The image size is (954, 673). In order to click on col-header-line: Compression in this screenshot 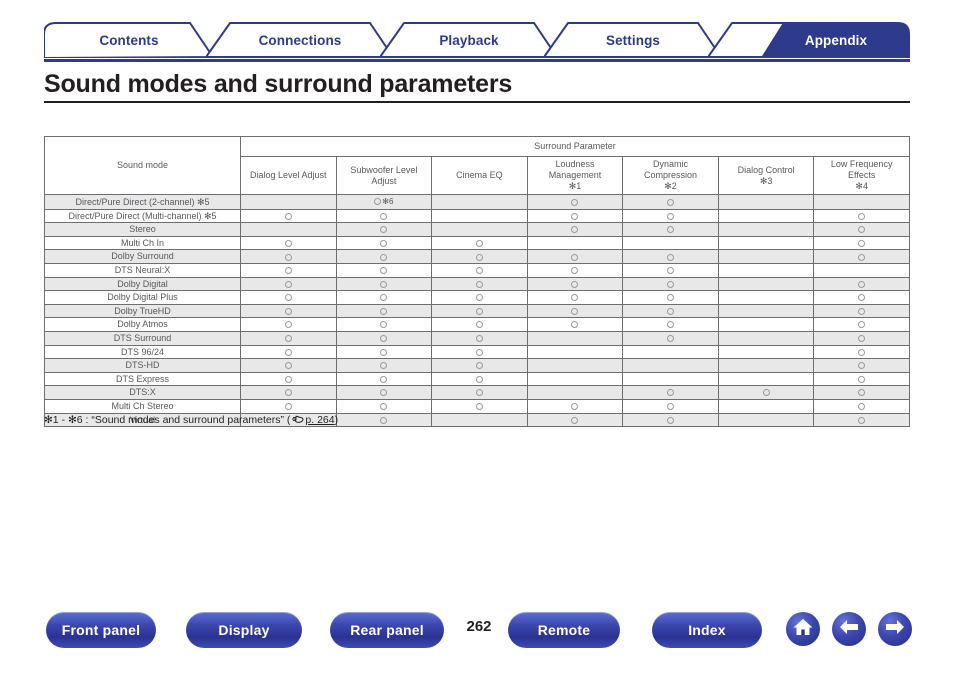, I will do `click(671, 175)`.